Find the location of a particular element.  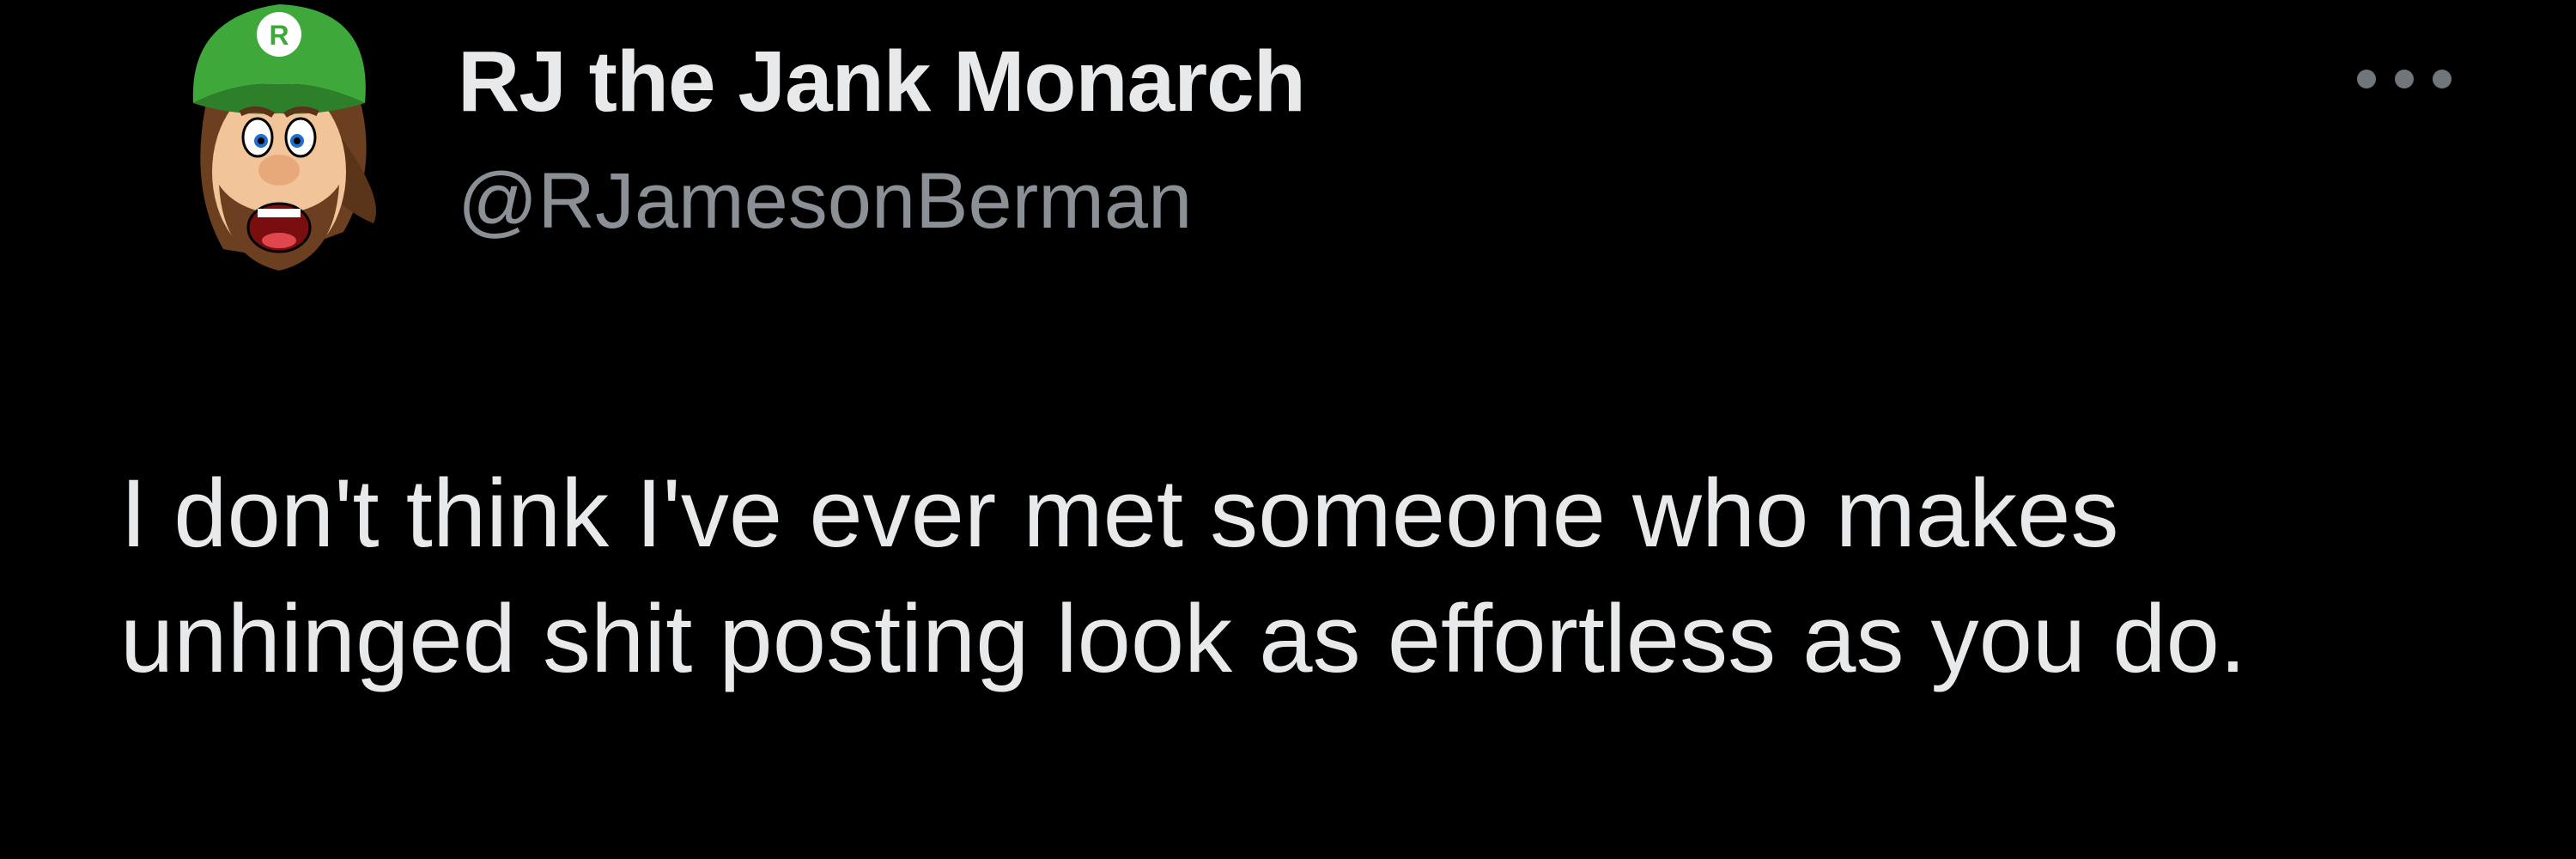

more-options-button is located at coordinates (2404, 79).